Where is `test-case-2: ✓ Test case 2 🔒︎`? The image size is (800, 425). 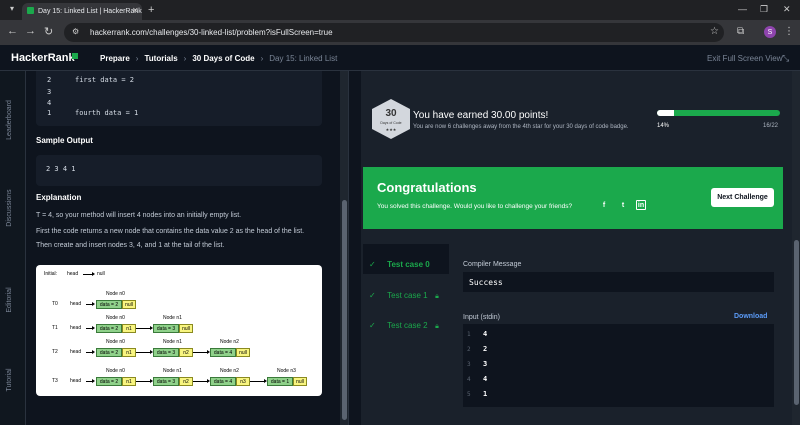 test-case-2: ✓ Test case 2 🔒︎ is located at coordinates (404, 324).